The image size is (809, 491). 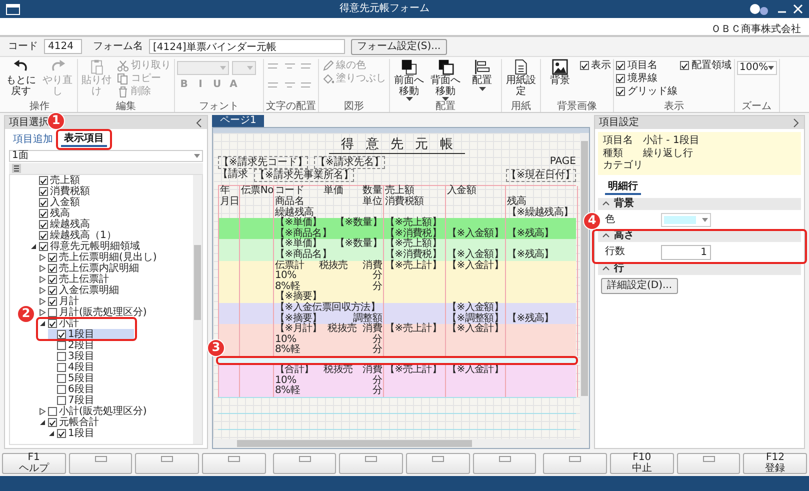 I want to click on tree-item: 小計(販売処理区分), so click(x=93, y=411).